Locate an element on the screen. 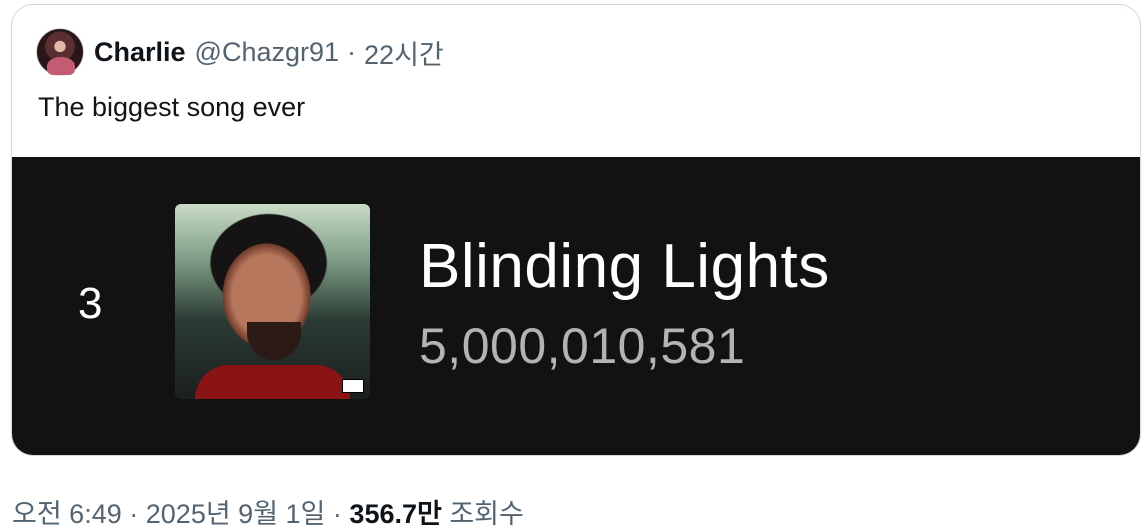 This screenshot has height=531, width=1146. quoted-tweet-author-row: Charlie @Chazgr91 · 22시간 is located at coordinates (240, 52).